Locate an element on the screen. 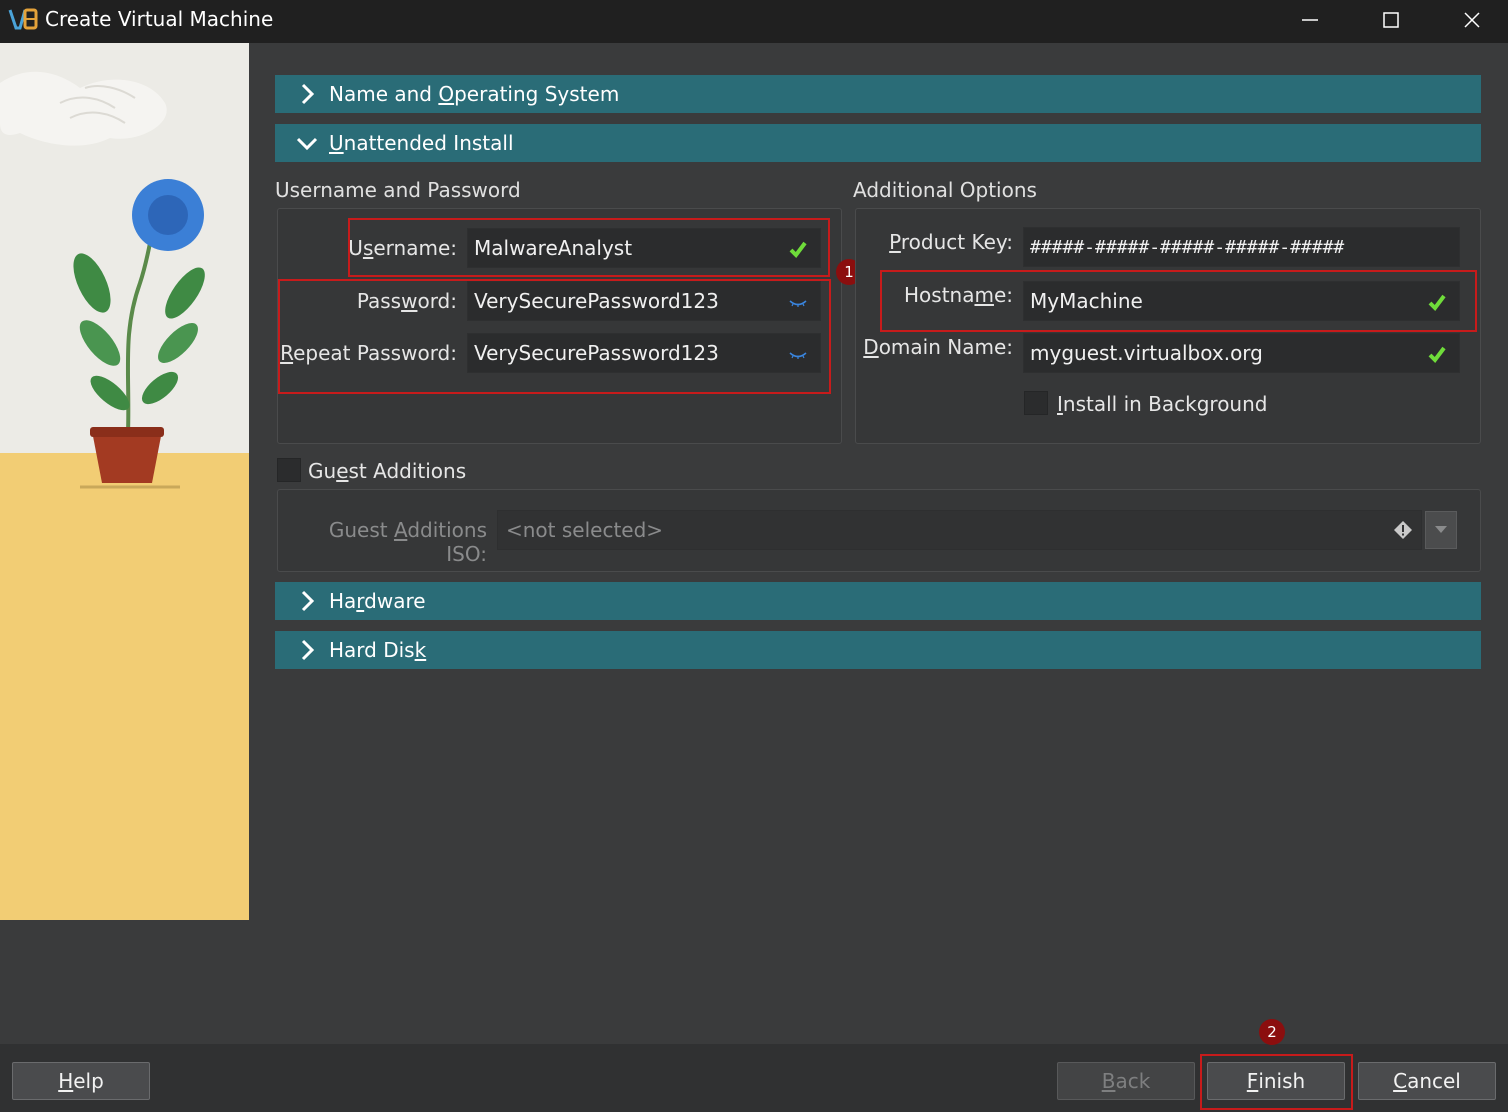  virtualbox-app-icon is located at coordinates (23, 19).